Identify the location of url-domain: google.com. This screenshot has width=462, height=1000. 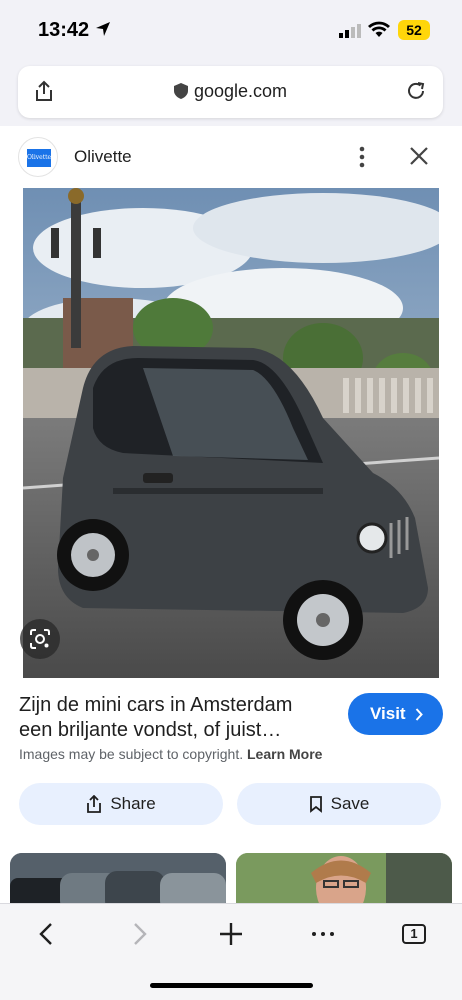
(240, 91).